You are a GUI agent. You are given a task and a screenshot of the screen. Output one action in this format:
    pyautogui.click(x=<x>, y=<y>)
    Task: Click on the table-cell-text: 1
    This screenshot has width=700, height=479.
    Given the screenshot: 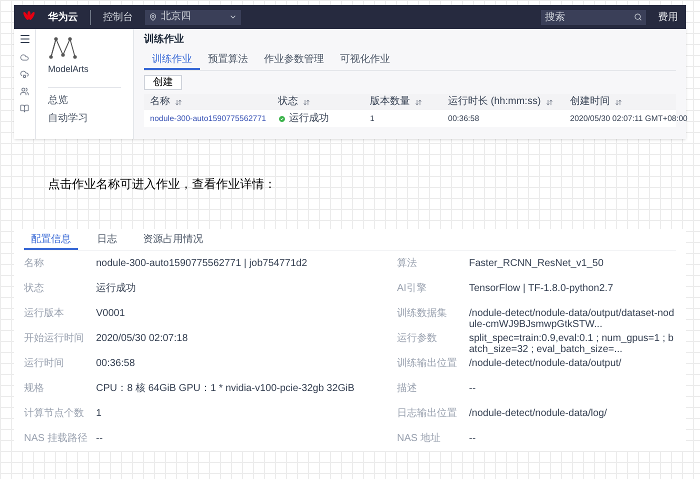 What is the action you would take?
    pyautogui.click(x=373, y=118)
    